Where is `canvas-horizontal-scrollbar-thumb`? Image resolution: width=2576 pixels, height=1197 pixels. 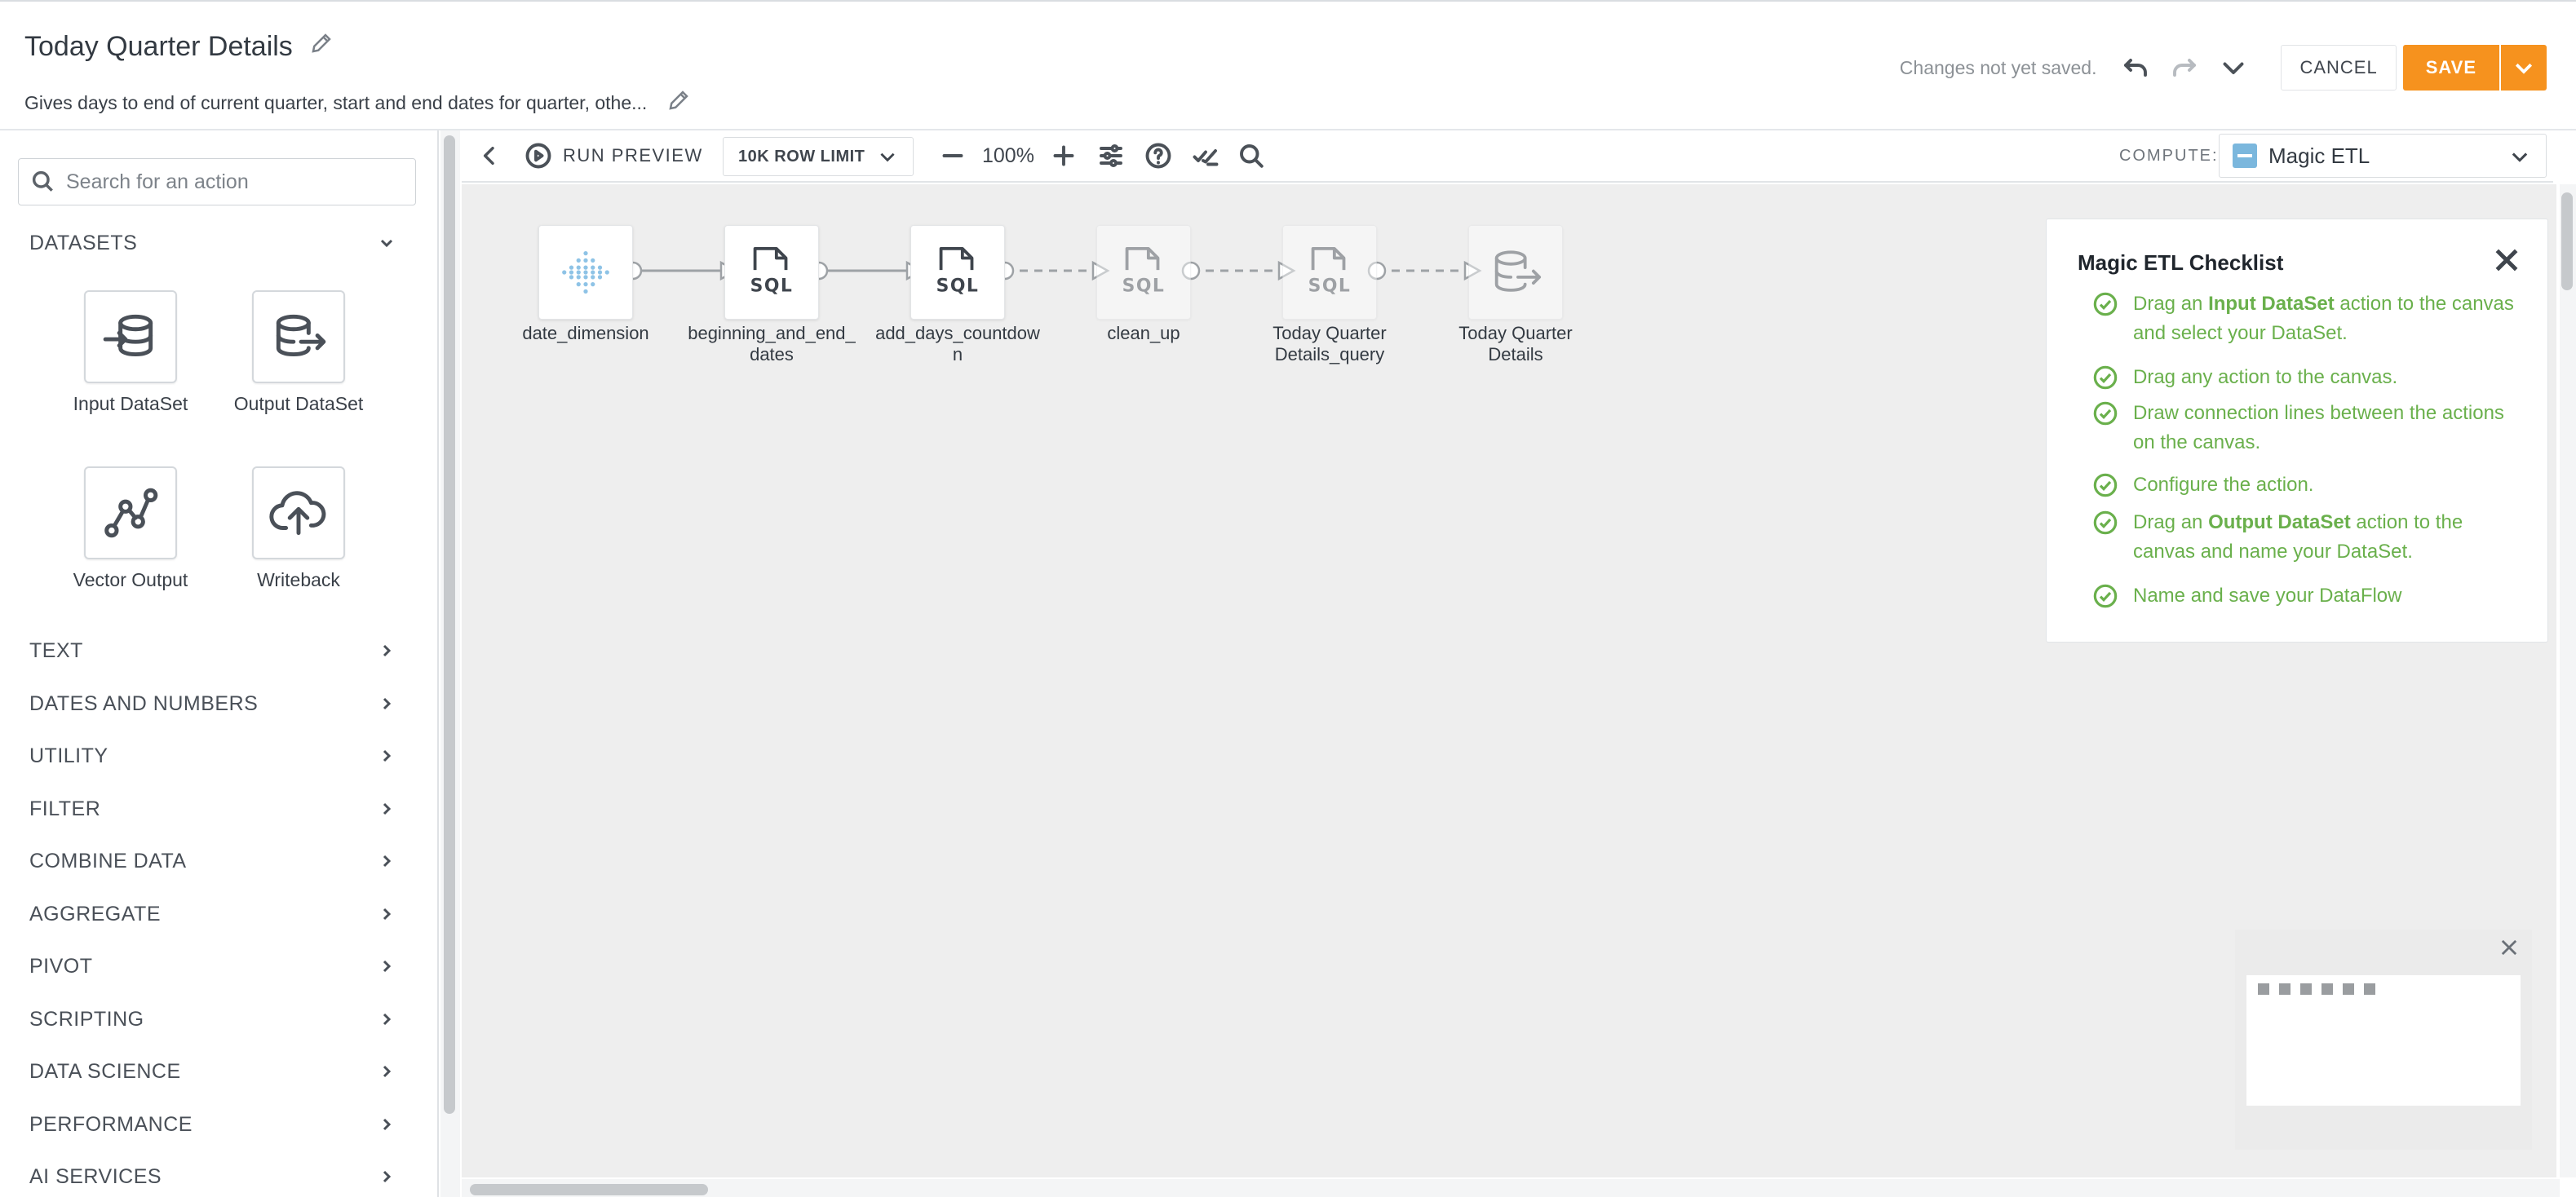
canvas-horizontal-scrollbar-thumb is located at coordinates (589, 1189).